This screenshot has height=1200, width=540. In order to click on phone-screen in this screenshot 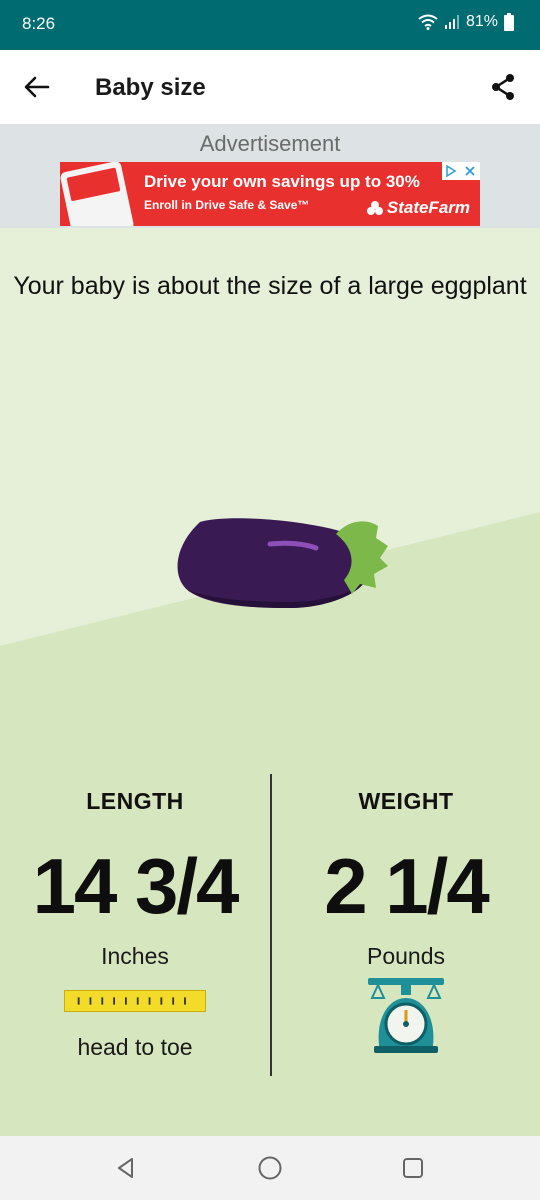, I will do `click(93, 184)`.